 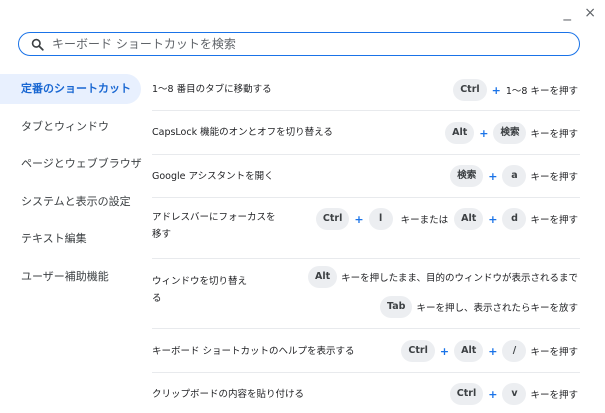 What do you see at coordinates (366, 90) in the screenshot?
I see `shortcut-row: 1〜8 番目のタブに移動する Ctrl + 1〜8 キーを押す` at bounding box center [366, 90].